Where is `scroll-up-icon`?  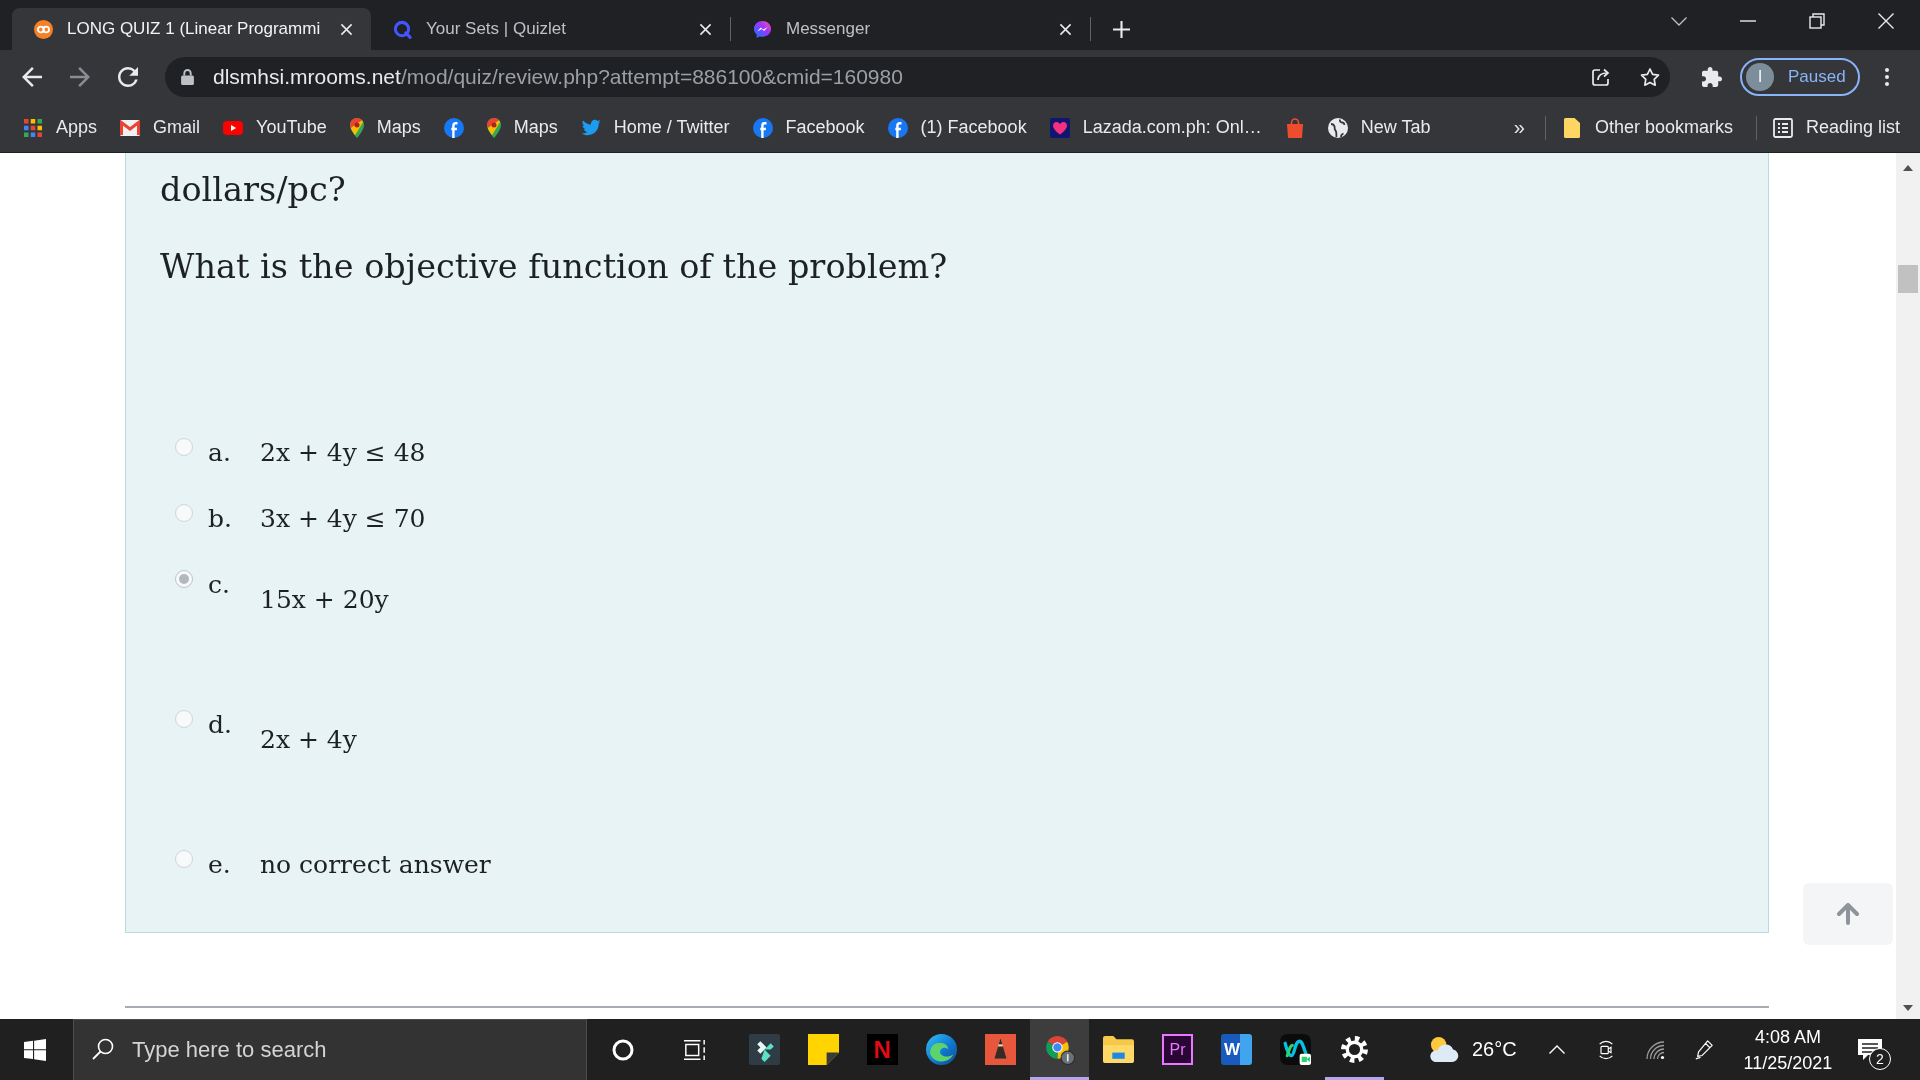
scroll-up-icon is located at coordinates (1908, 168).